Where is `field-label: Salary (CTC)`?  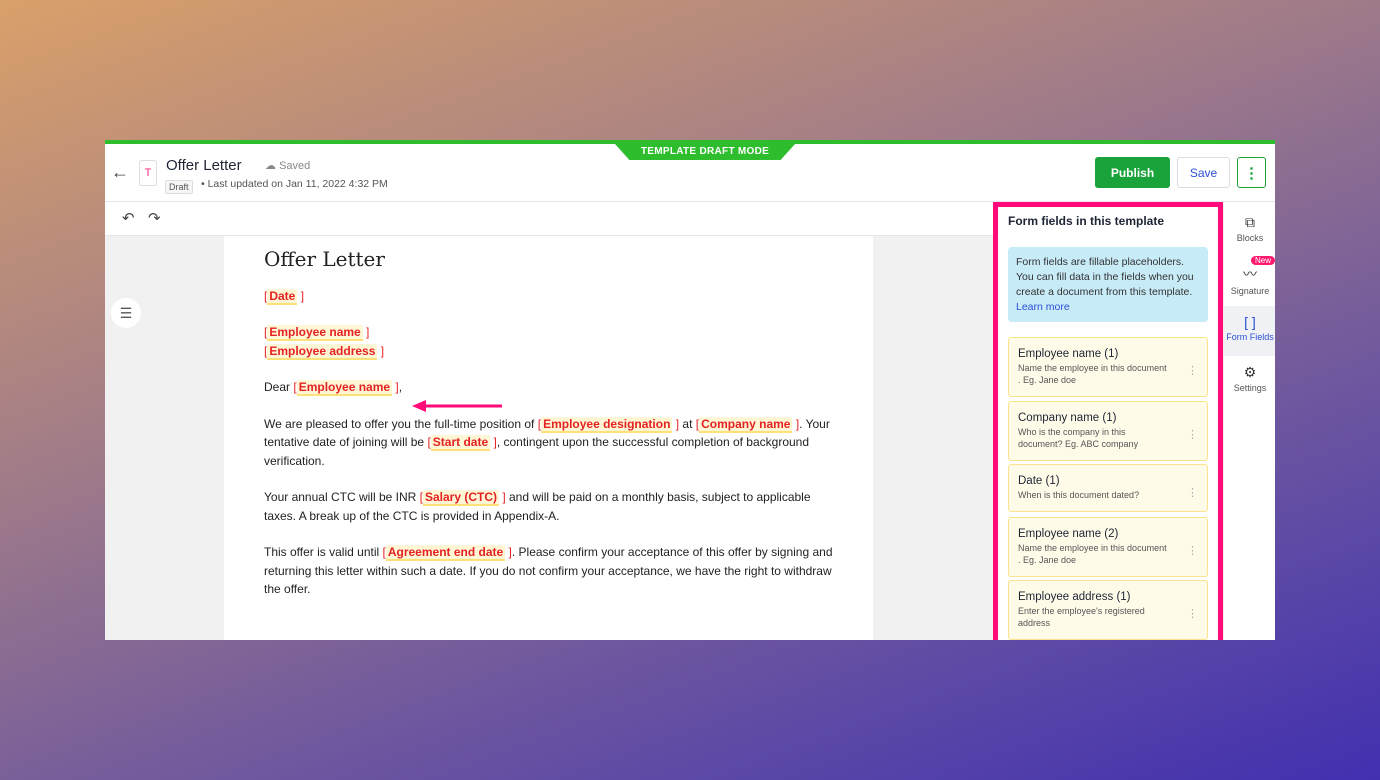
field-label: Salary (CTC) is located at coordinates (460, 498).